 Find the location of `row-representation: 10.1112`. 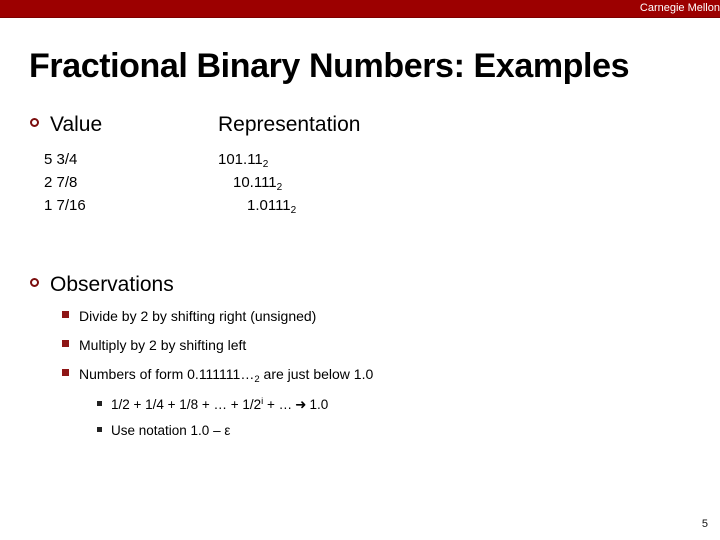

row-representation: 10.1112 is located at coordinates (257, 183).